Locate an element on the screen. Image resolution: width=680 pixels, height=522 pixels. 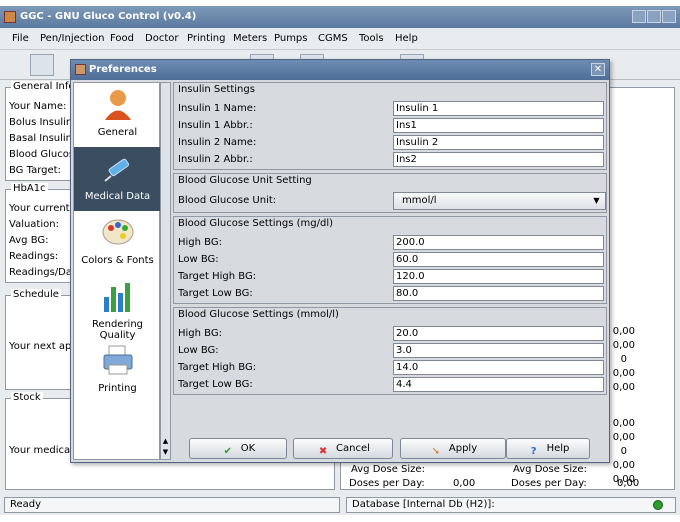
menu-doctor: Doctor is located at coordinates (161, 38).